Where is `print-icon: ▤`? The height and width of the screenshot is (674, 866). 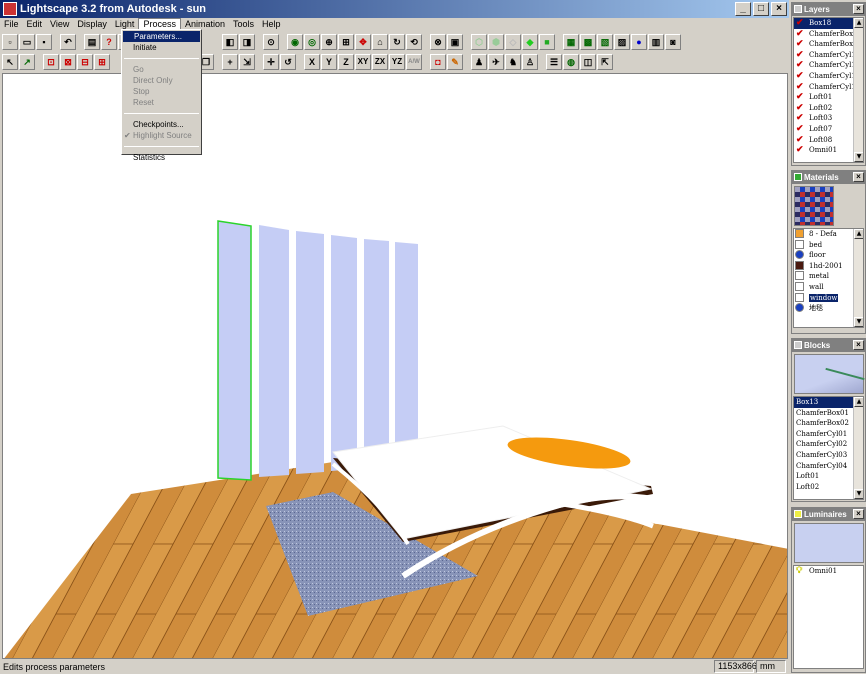
print-icon: ▤ is located at coordinates (92, 42).